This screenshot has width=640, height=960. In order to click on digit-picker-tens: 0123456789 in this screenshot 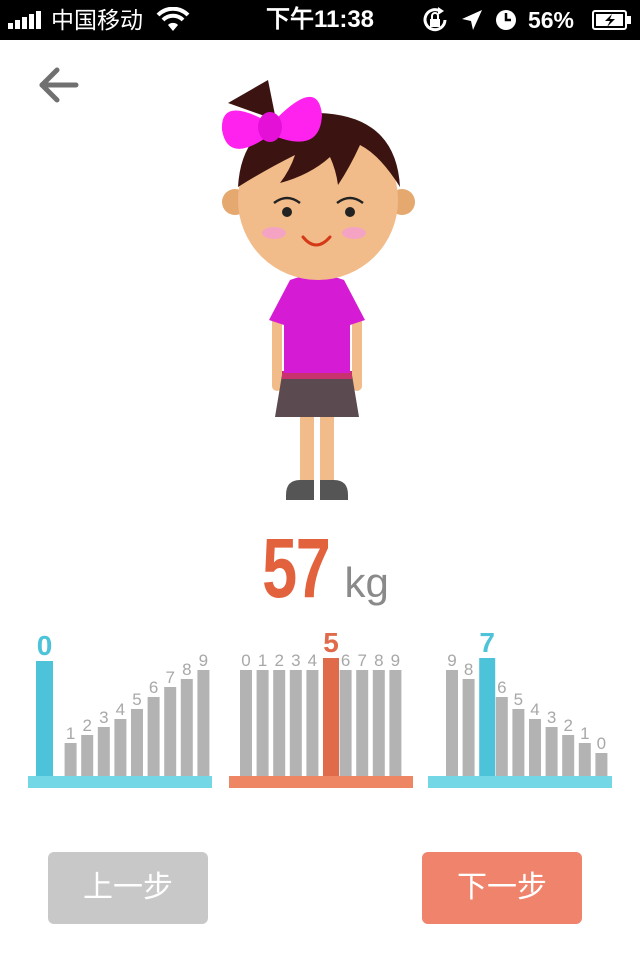, I will do `click(321, 705)`.